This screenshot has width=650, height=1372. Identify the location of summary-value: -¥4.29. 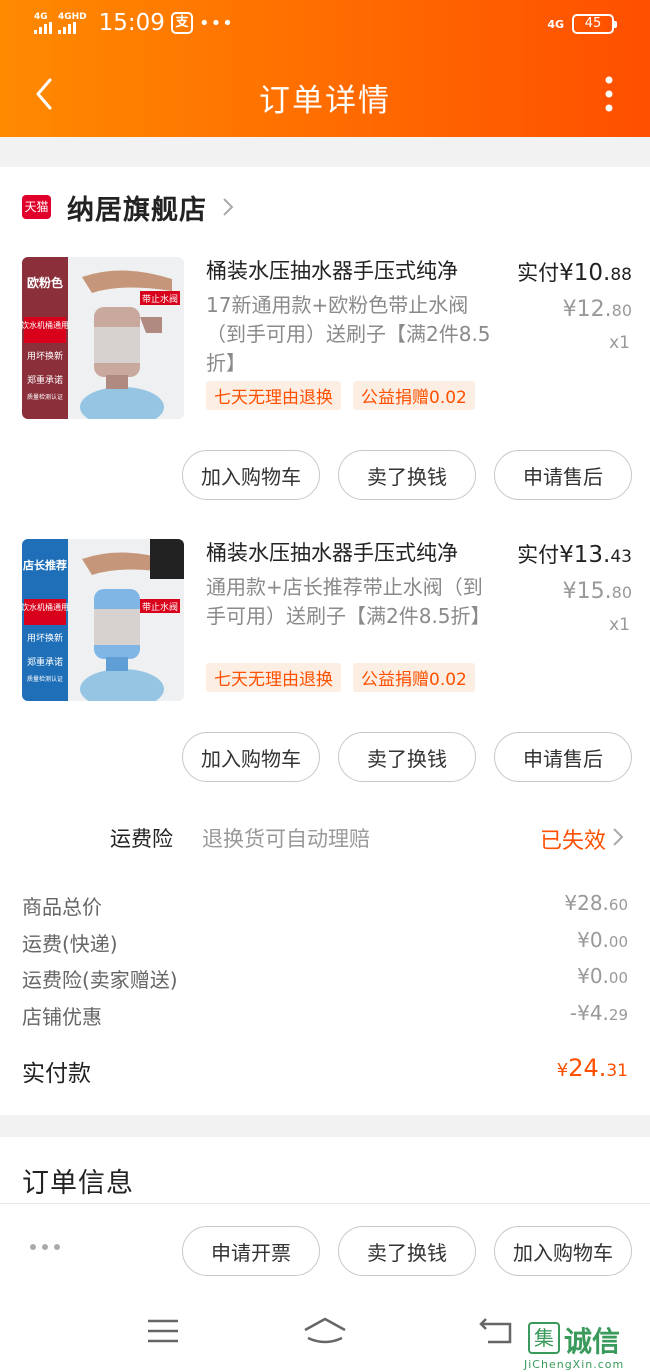
(599, 1013).